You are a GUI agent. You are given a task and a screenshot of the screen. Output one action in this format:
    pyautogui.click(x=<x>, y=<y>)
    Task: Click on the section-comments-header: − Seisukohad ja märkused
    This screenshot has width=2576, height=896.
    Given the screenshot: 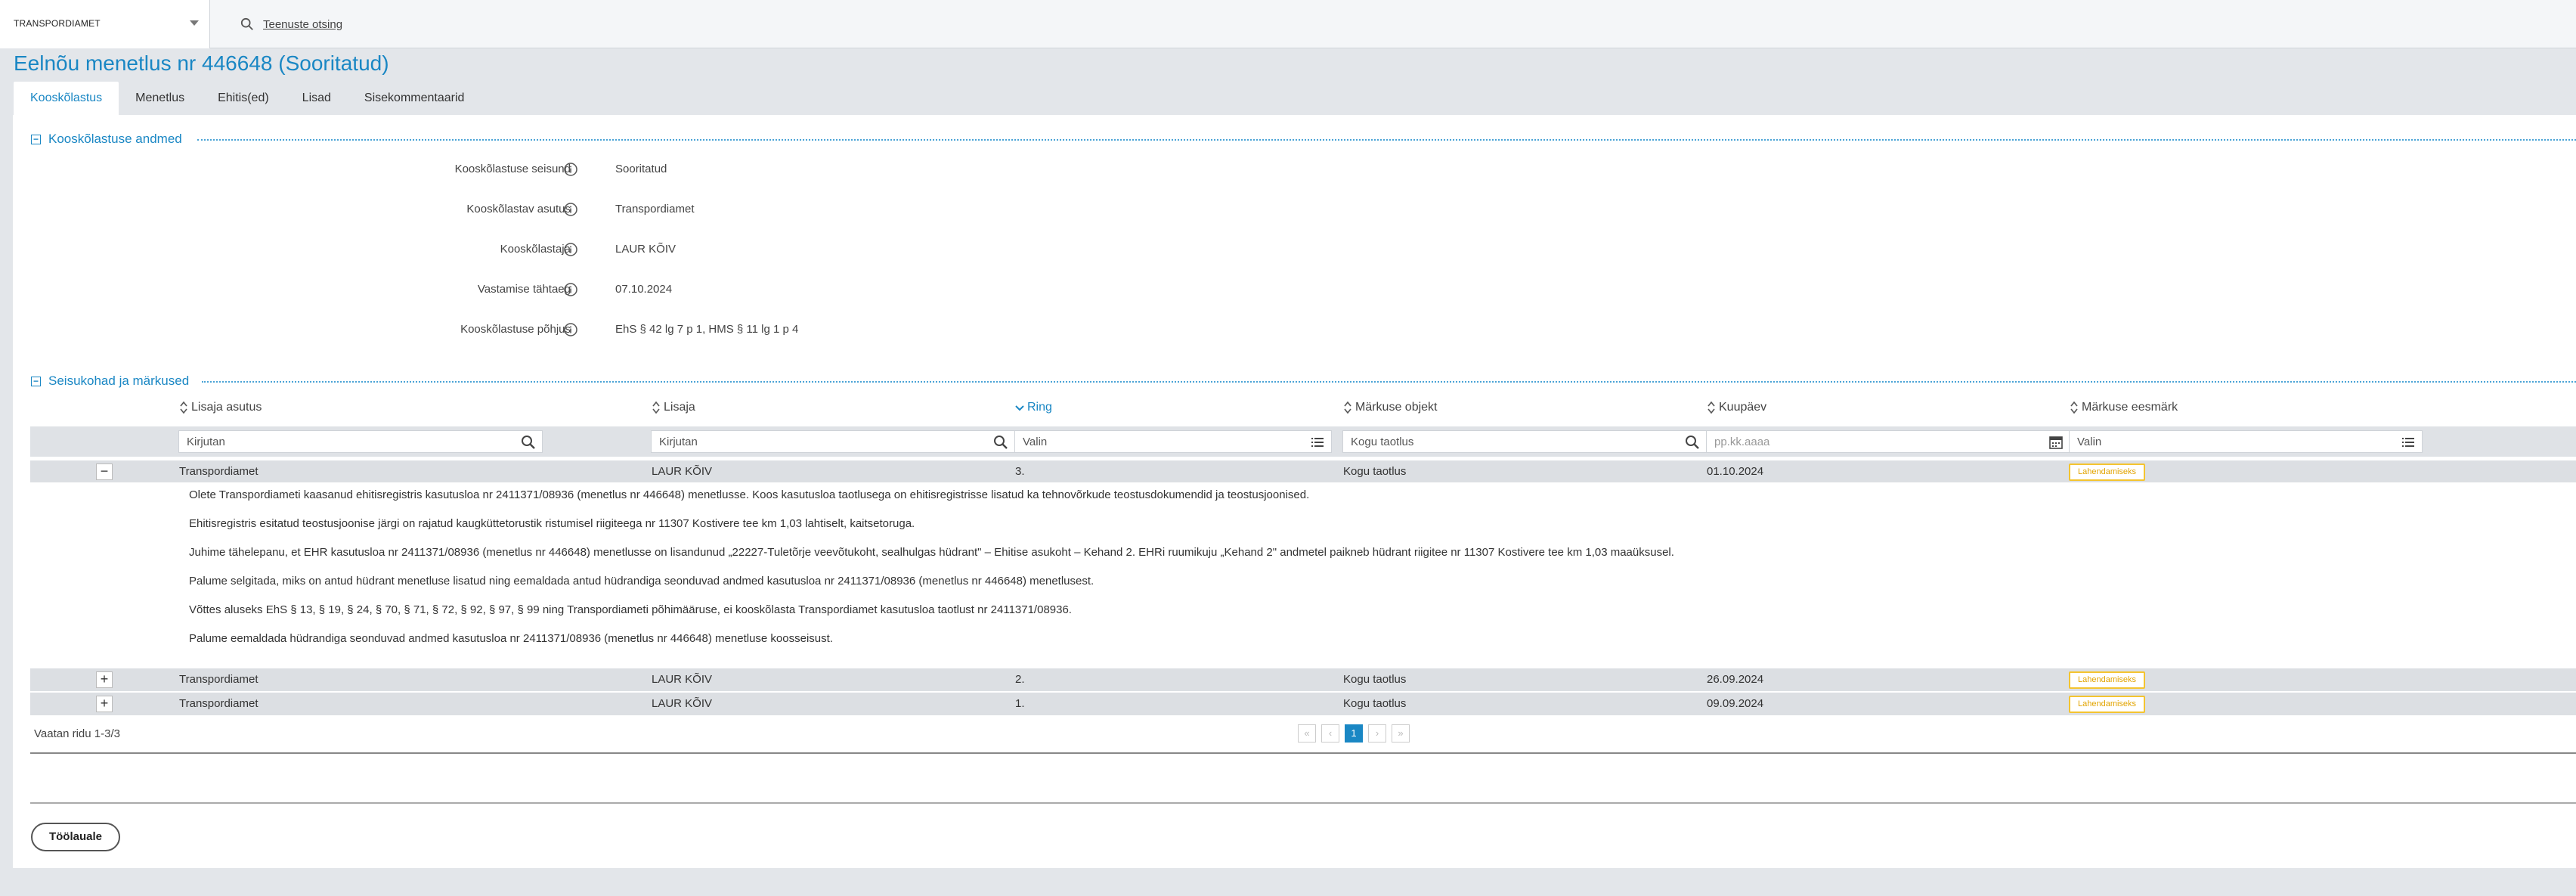 What is the action you would take?
    pyautogui.click(x=110, y=381)
    